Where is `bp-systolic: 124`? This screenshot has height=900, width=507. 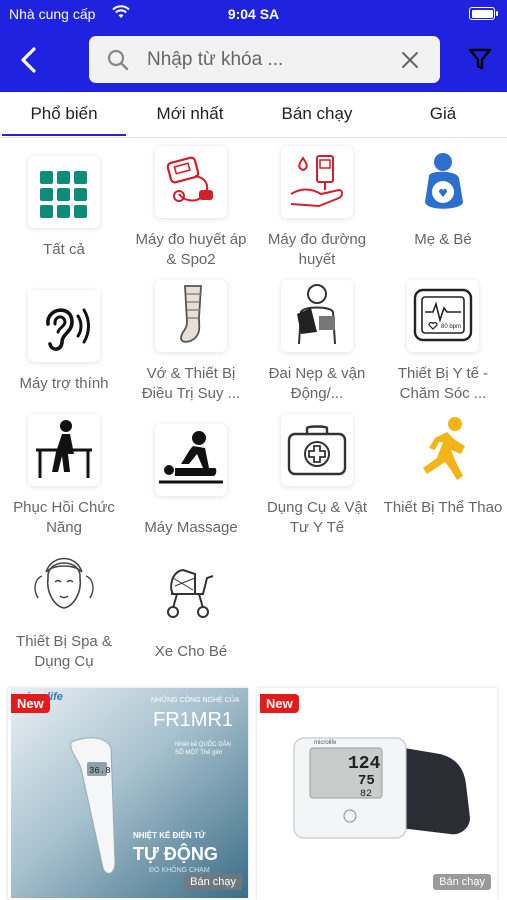
bp-systolic: 124 is located at coordinates (364, 764).